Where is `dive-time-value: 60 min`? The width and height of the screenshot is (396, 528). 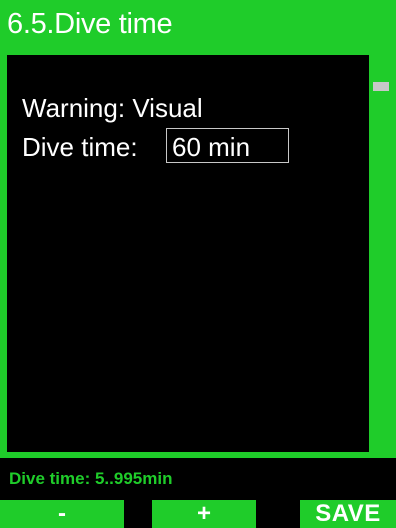 dive-time-value: 60 min is located at coordinates (211, 147).